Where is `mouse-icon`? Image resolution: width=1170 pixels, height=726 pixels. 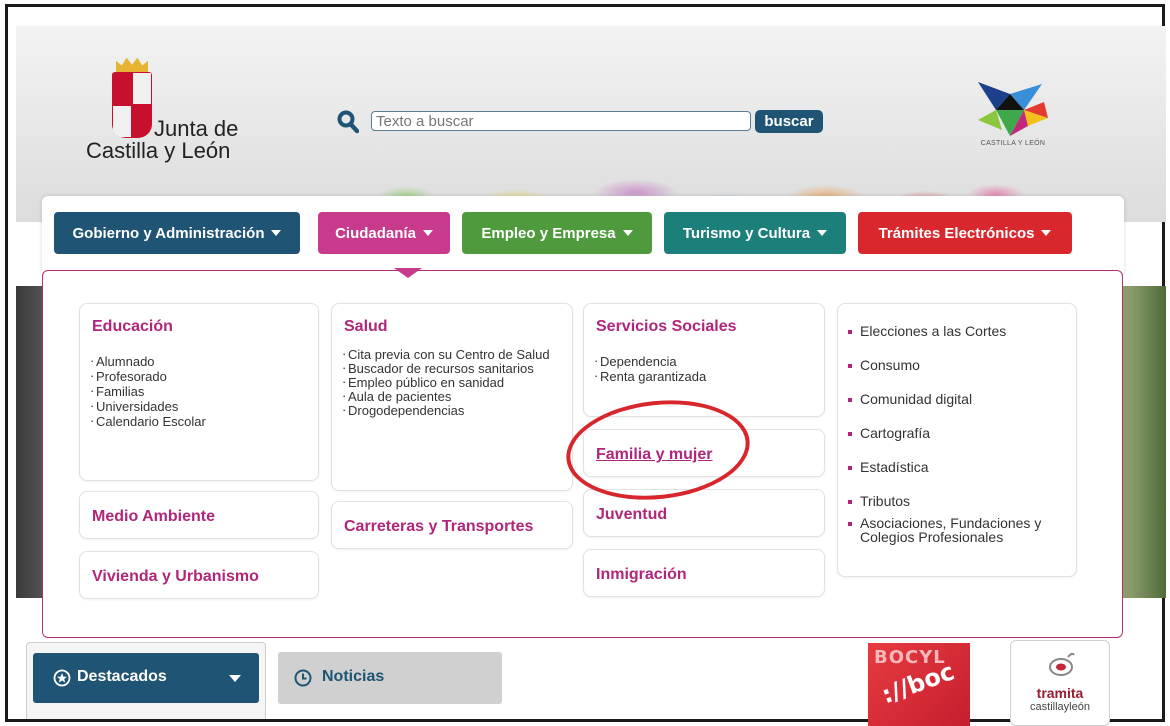 mouse-icon is located at coordinates (1062, 664).